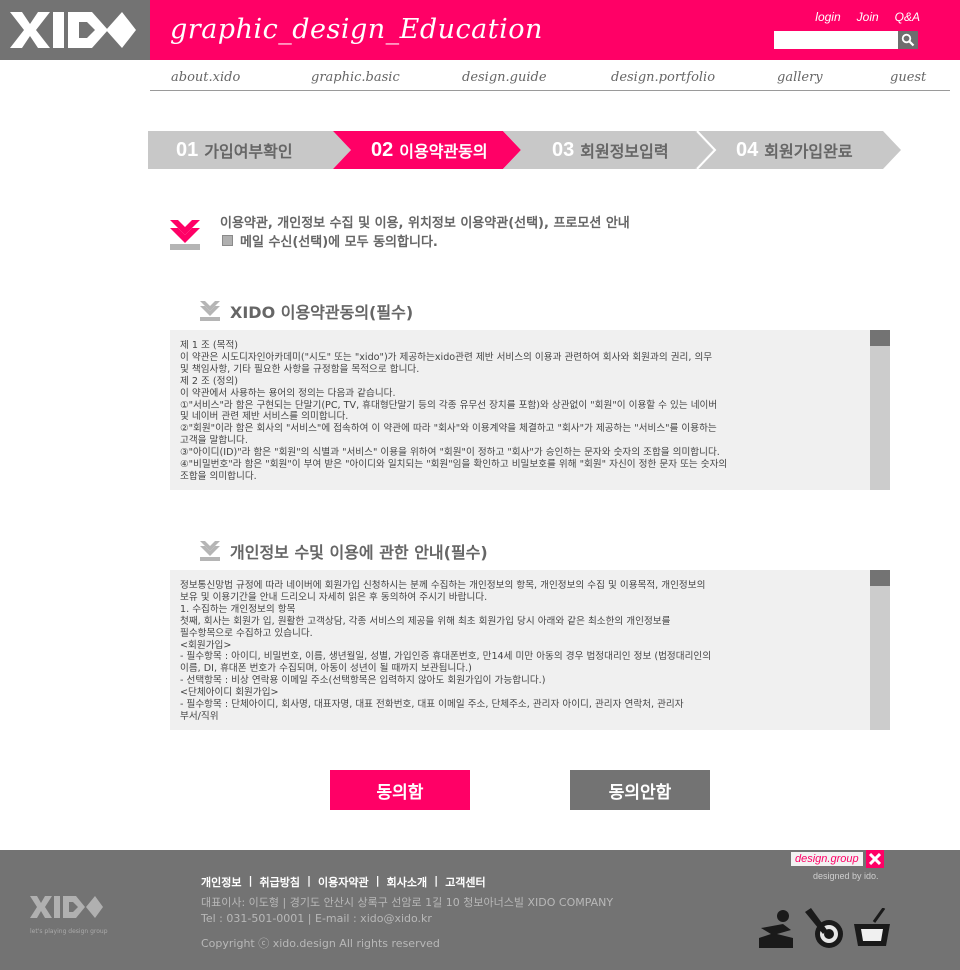 Image resolution: width=960 pixels, height=970 pixels. What do you see at coordinates (880, 650) in the screenshot?
I see `terms2-scrollbar` at bounding box center [880, 650].